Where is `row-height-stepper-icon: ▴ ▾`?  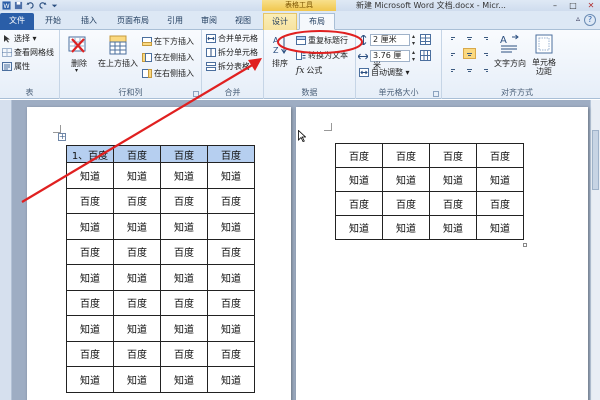
row-height-stepper-icon: ▴ ▾ is located at coordinates (413, 40).